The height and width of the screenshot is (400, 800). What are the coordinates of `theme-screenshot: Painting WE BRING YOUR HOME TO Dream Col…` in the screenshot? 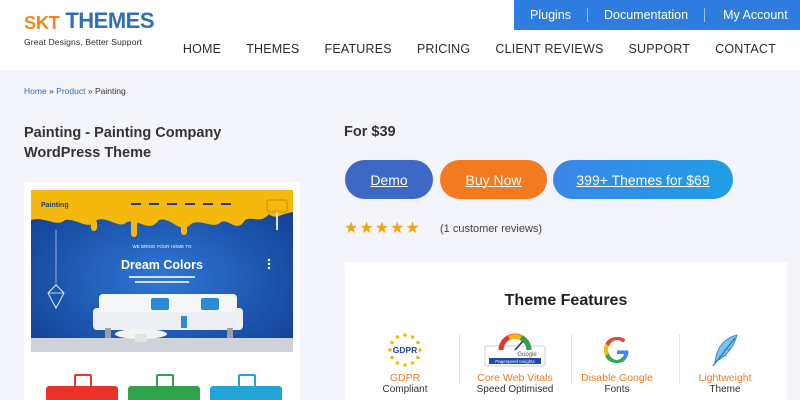 It's located at (162, 271).